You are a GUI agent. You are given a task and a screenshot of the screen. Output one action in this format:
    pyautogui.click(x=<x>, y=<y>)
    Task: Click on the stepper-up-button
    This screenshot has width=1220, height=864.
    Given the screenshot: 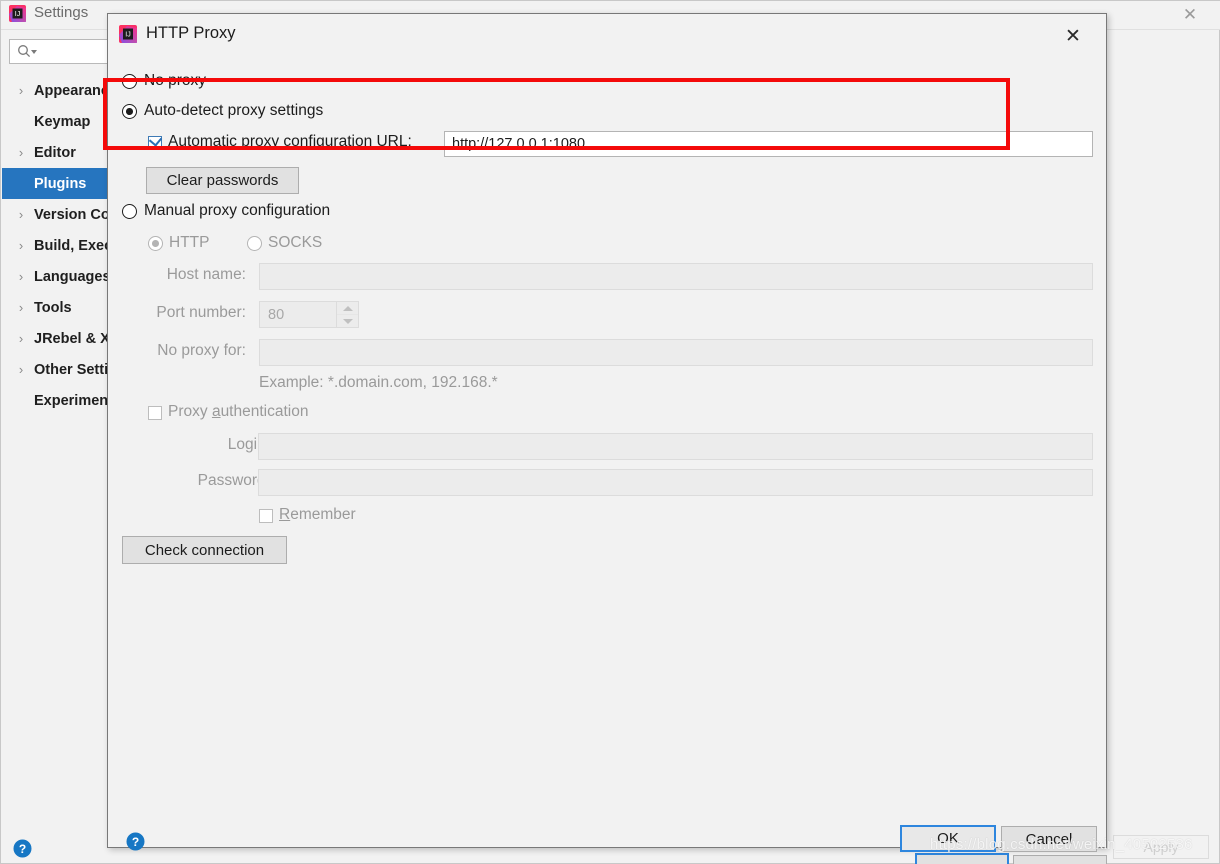 What is the action you would take?
    pyautogui.click(x=347, y=308)
    